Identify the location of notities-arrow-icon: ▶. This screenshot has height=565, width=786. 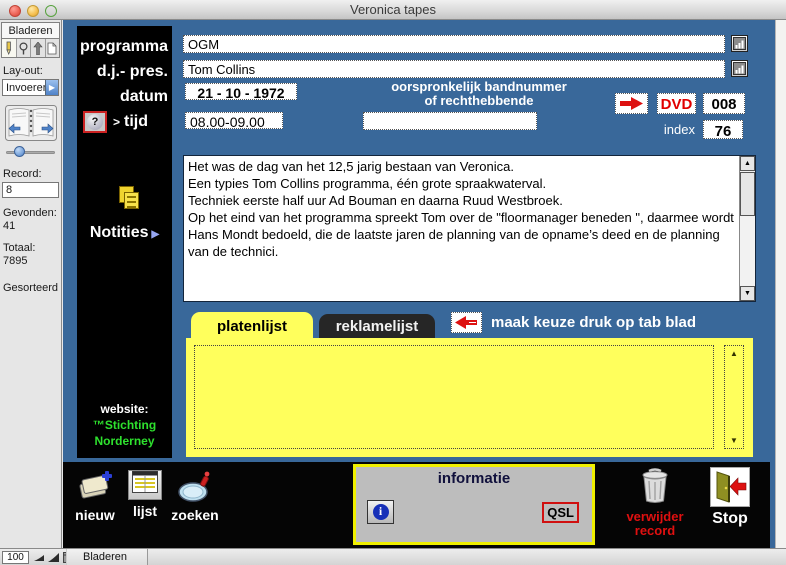
(155, 234).